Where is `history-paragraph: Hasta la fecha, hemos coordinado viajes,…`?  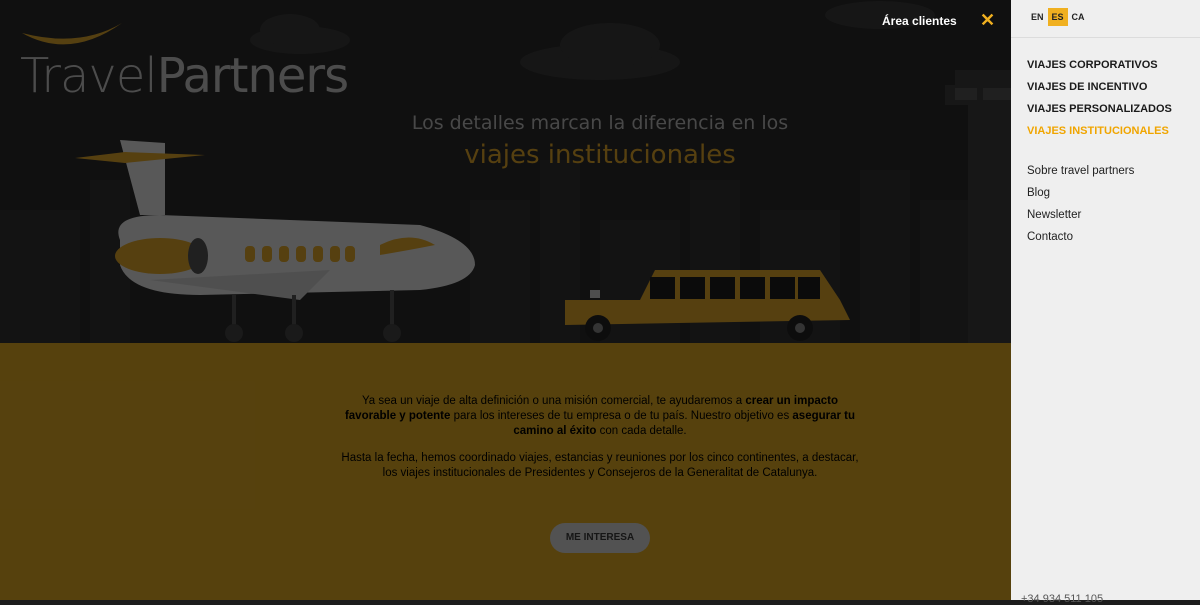
history-paragraph: Hasta la fecha, hemos coordinado viajes,… is located at coordinates (600, 465).